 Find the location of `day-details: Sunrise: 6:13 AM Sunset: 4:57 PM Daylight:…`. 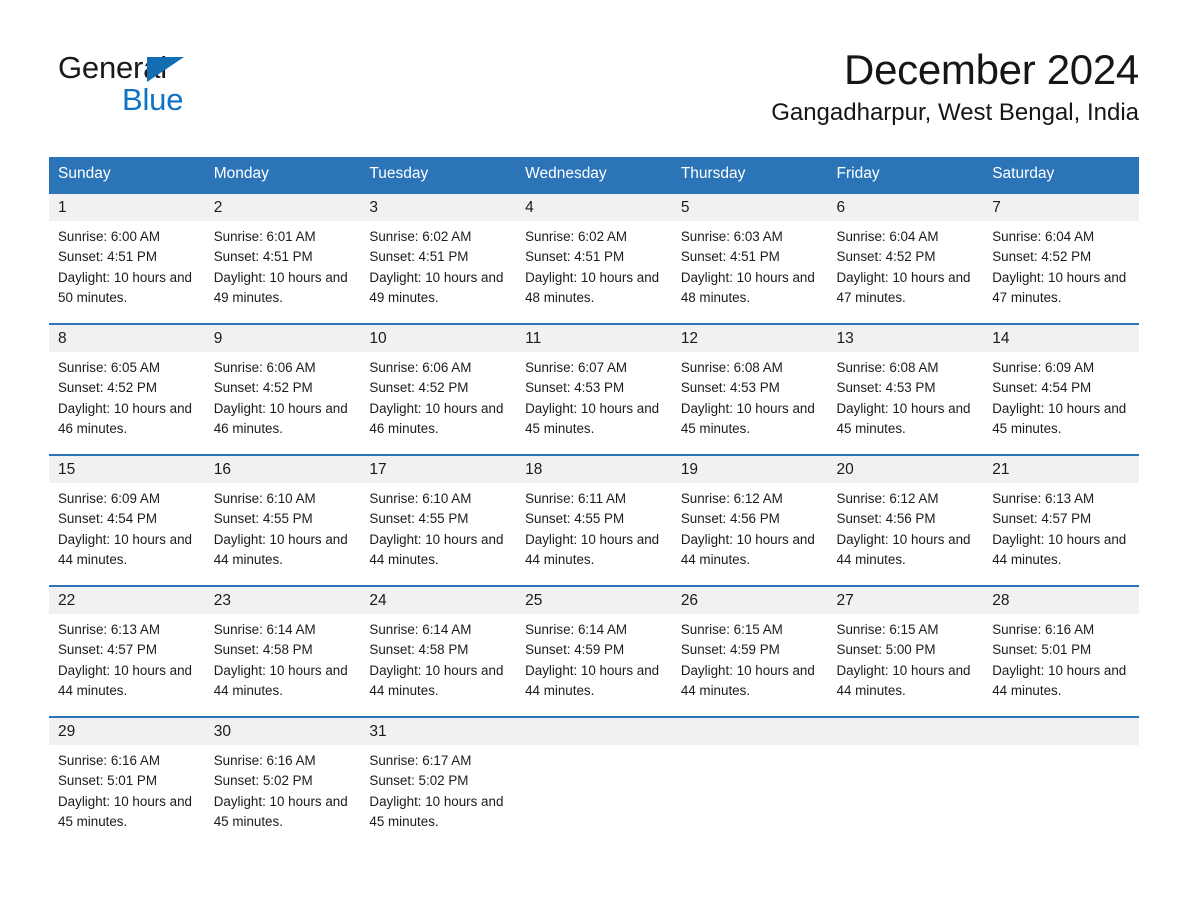

day-details: Sunrise: 6:13 AM Sunset: 4:57 PM Daylight:… is located at coordinates (127, 658).